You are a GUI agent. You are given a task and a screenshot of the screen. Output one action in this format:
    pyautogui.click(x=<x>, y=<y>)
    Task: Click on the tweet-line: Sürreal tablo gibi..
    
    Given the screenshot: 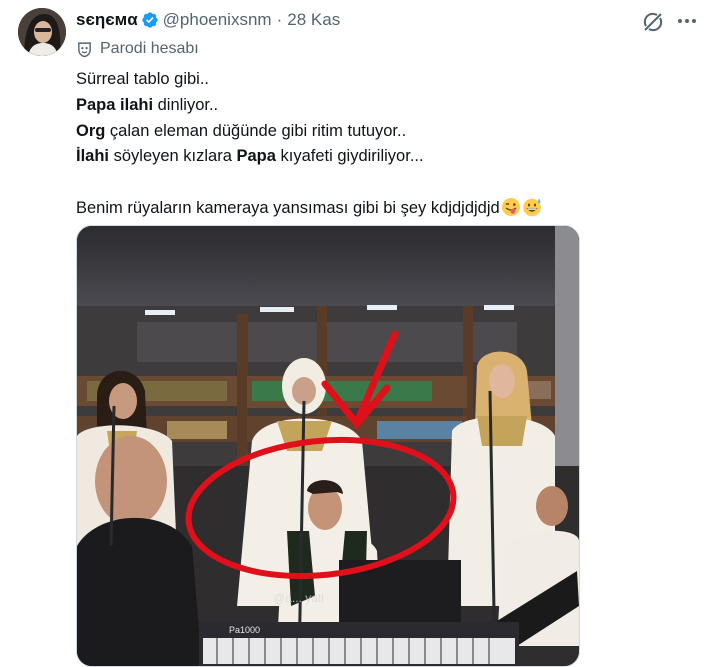 What is the action you would take?
    pyautogui.click(x=142, y=79)
    